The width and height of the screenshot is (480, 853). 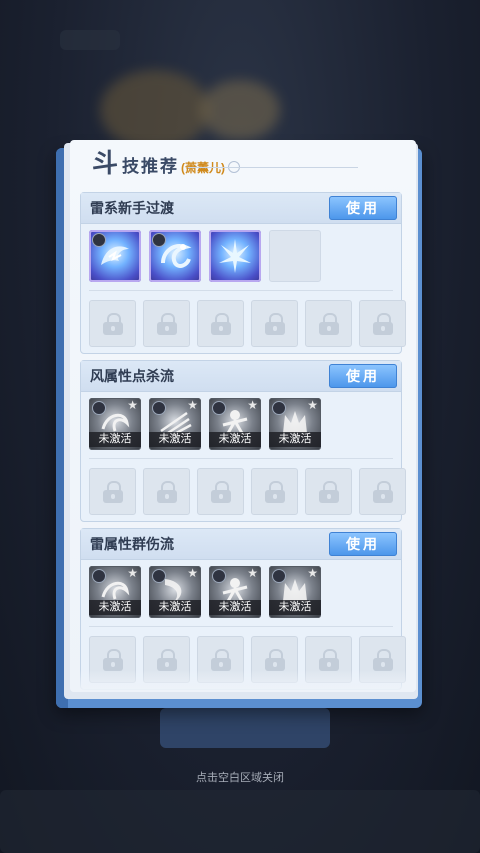 What do you see at coordinates (241, 376) in the screenshot?
I see `build-header: 风属性点杀流 使用` at bounding box center [241, 376].